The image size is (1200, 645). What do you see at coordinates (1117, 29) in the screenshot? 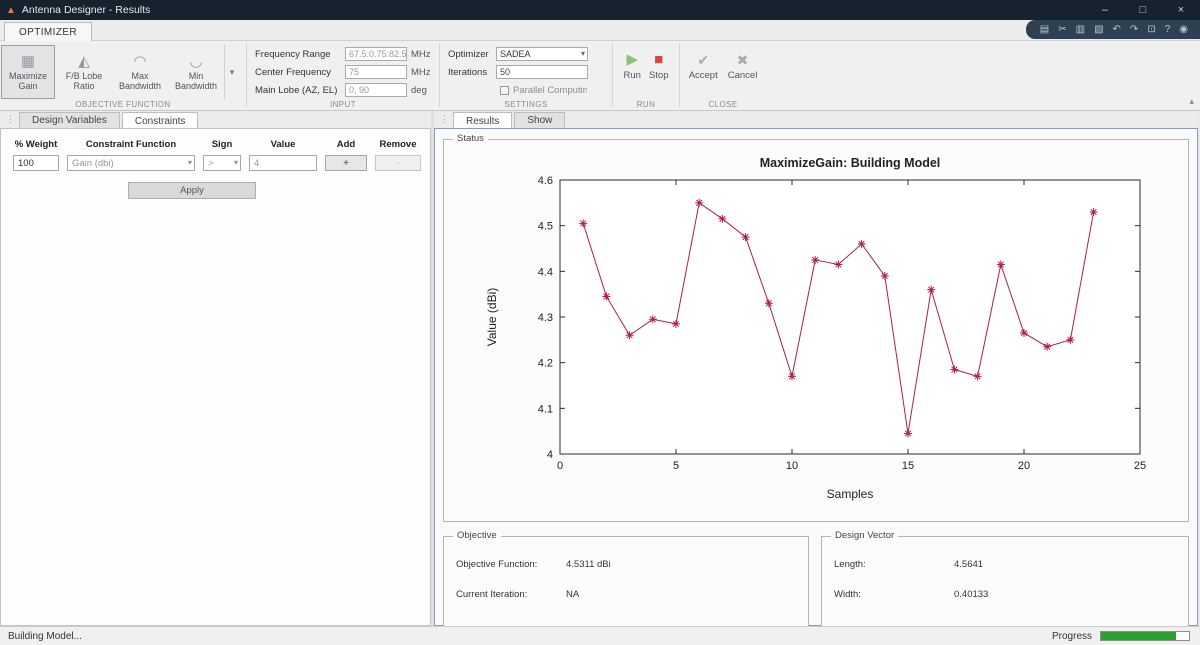
I see `undo-icon: ↶` at bounding box center [1117, 29].